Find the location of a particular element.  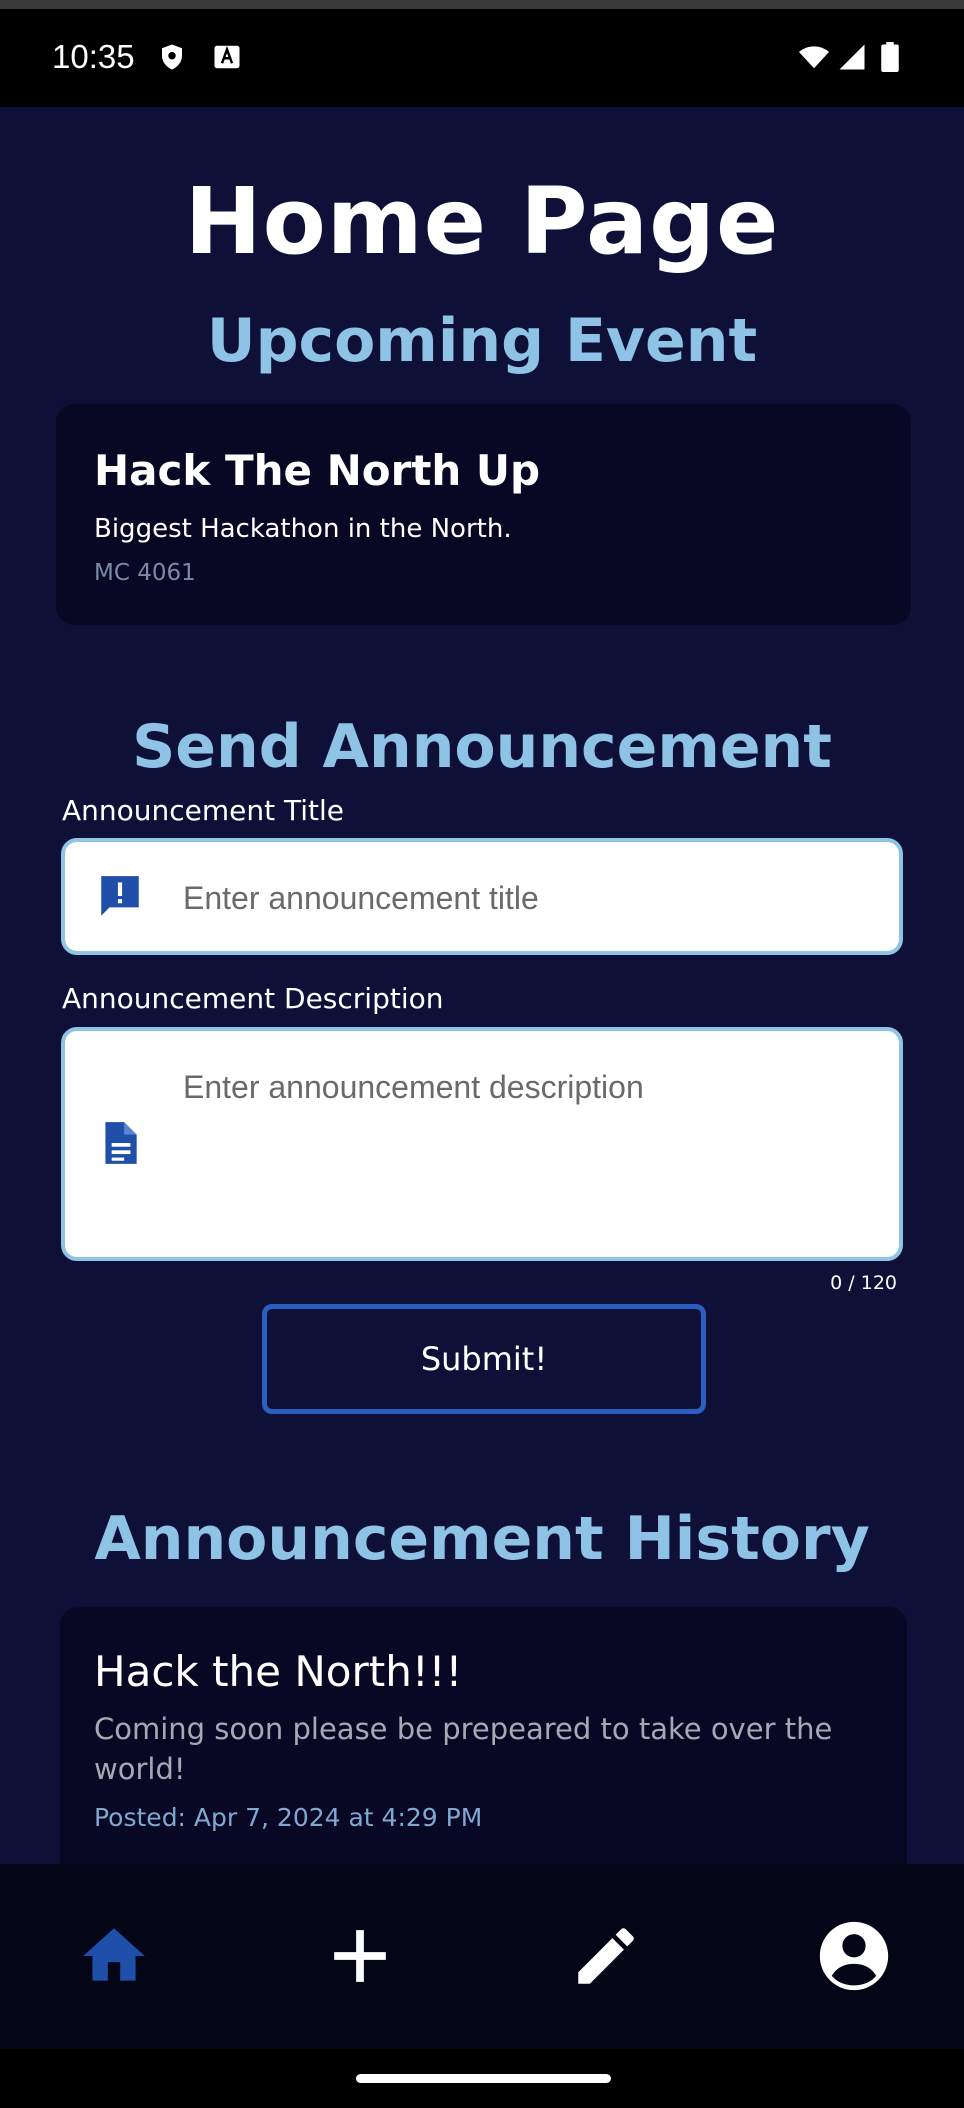

document-icon is located at coordinates (121, 1143).